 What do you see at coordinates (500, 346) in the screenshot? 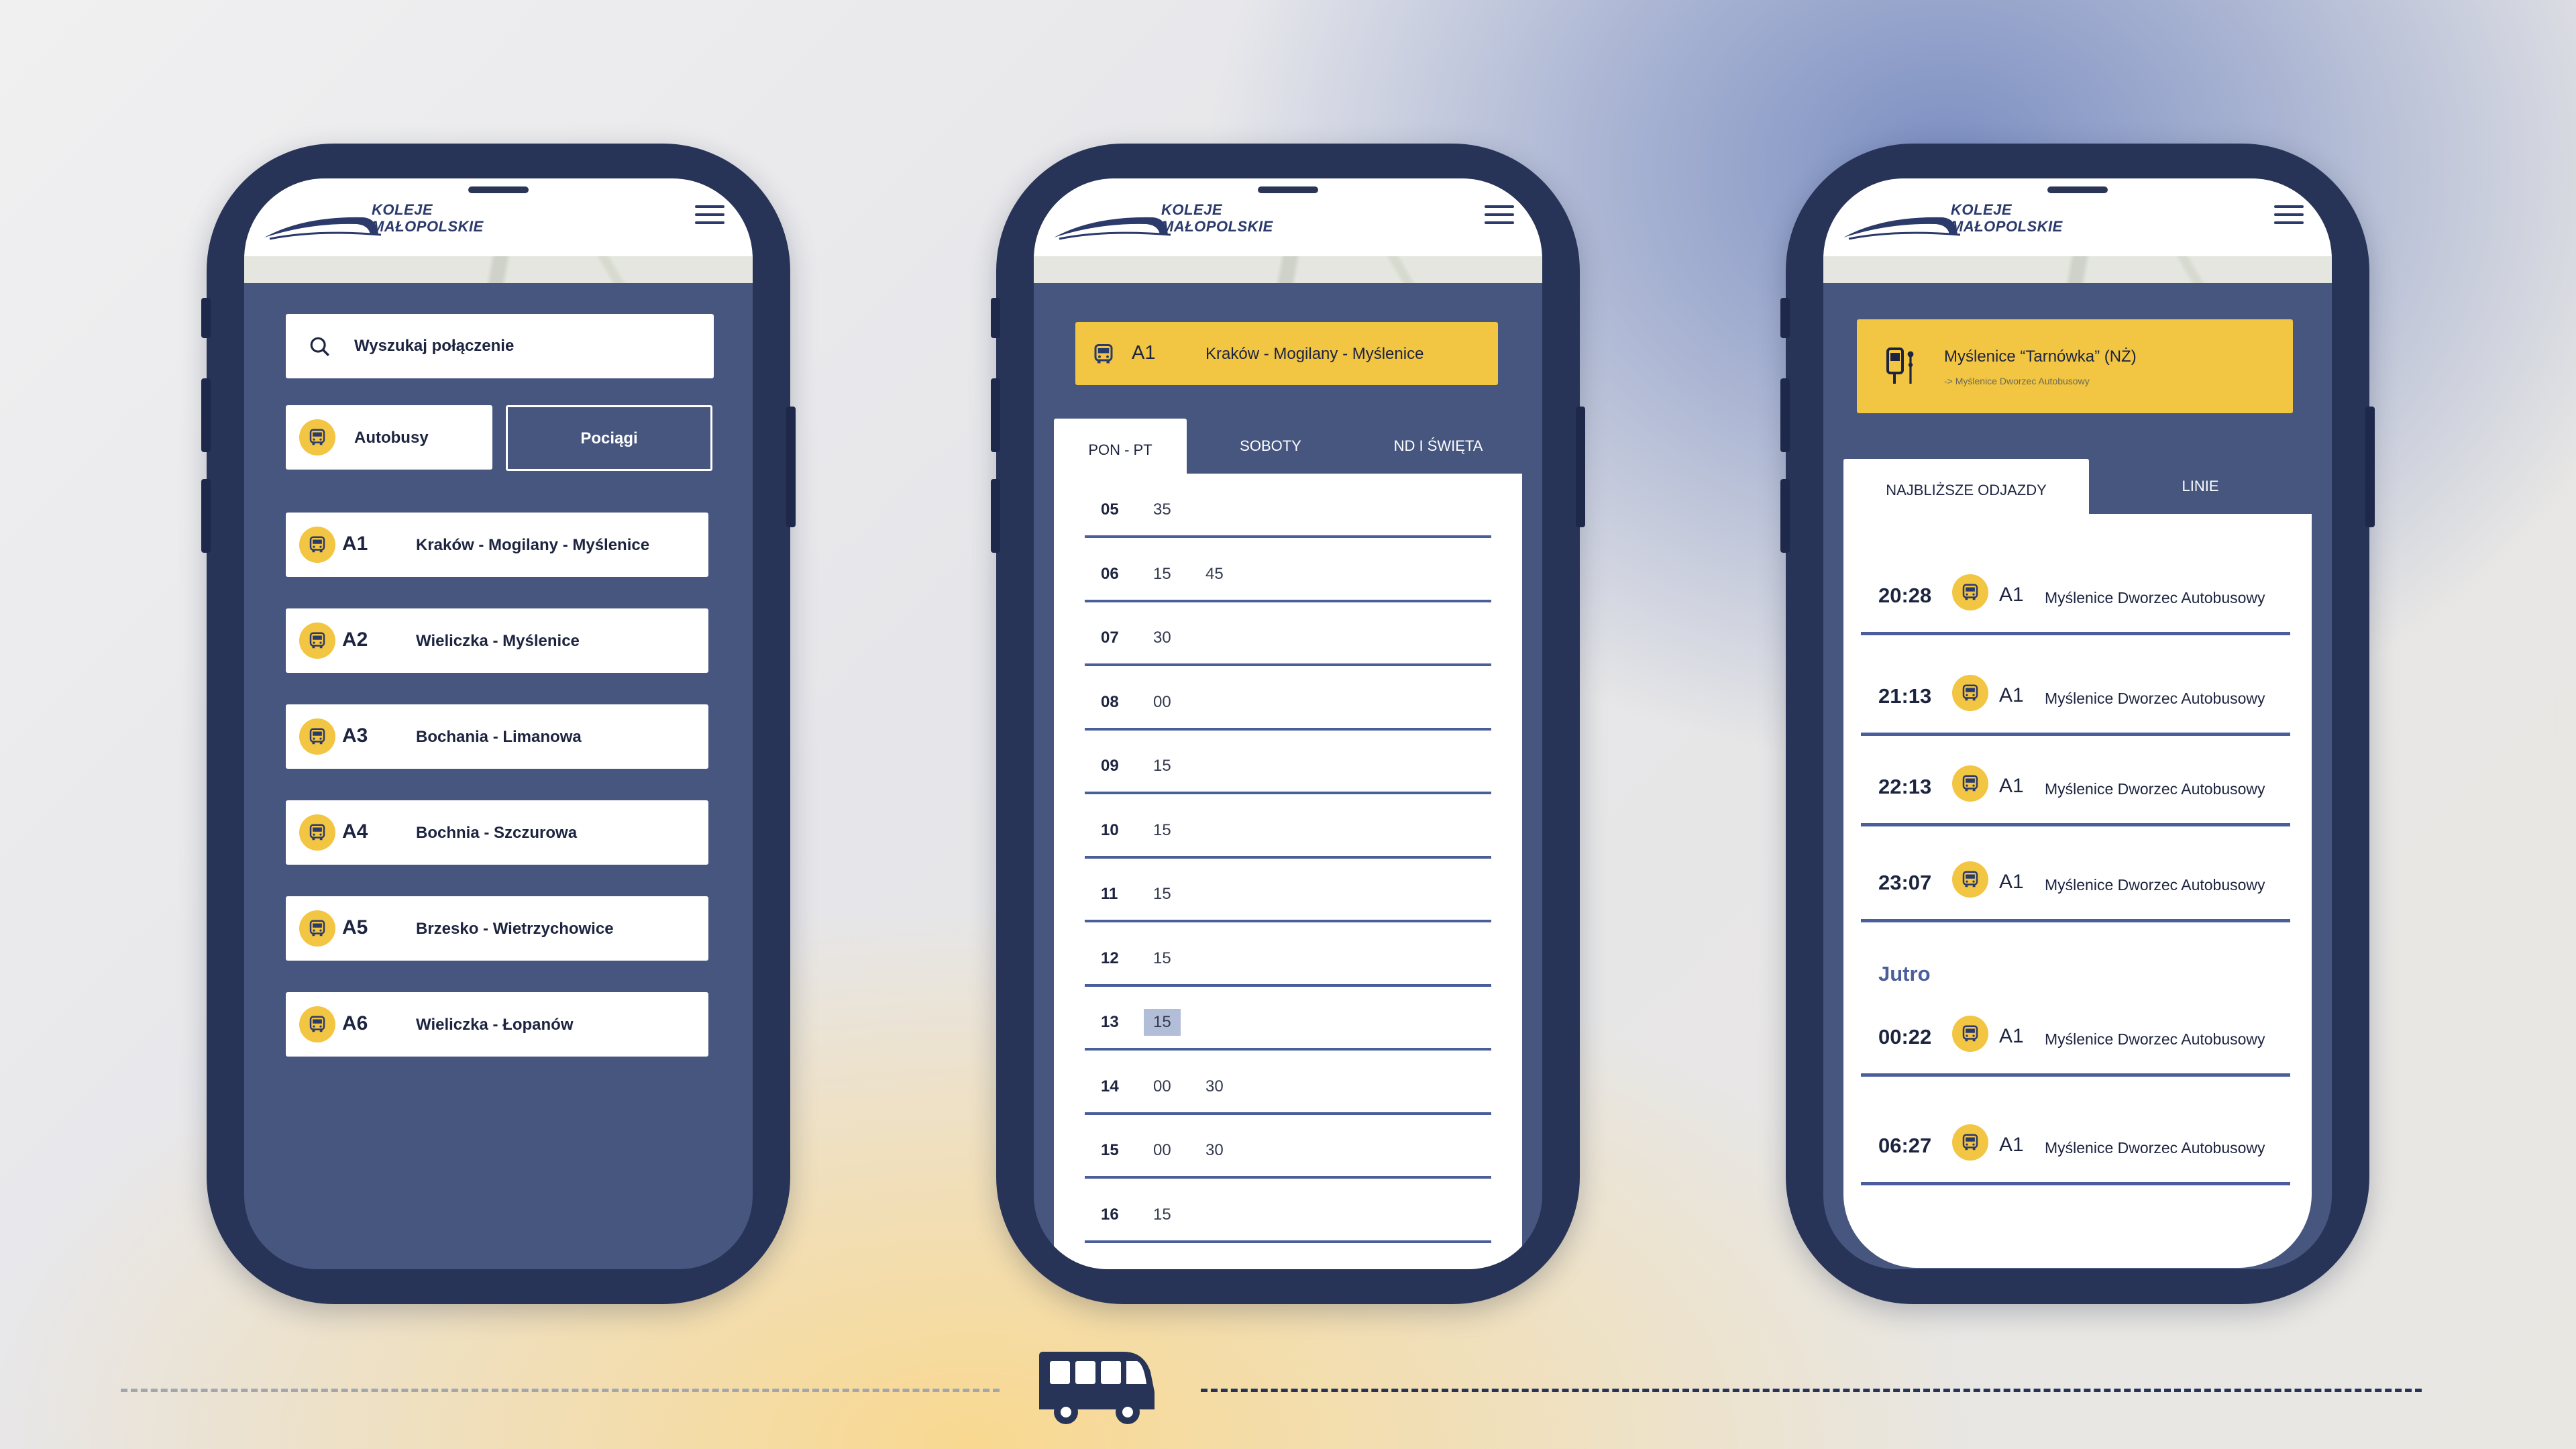
I see `search-input: Wyszukaj połączenie` at bounding box center [500, 346].